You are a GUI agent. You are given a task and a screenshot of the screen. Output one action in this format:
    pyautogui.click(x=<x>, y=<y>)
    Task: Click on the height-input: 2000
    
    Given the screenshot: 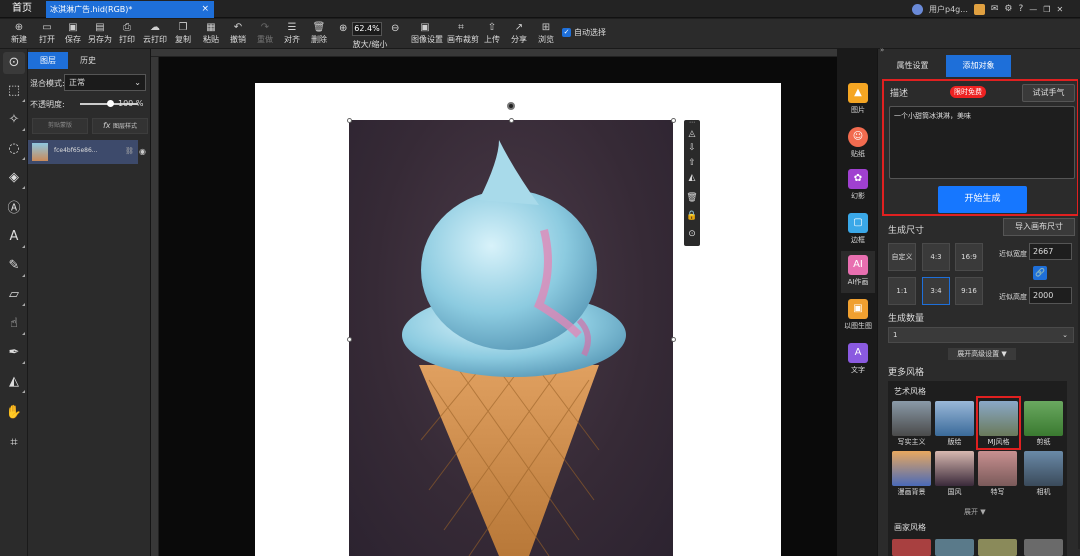 What is the action you would take?
    pyautogui.click(x=1050, y=295)
    